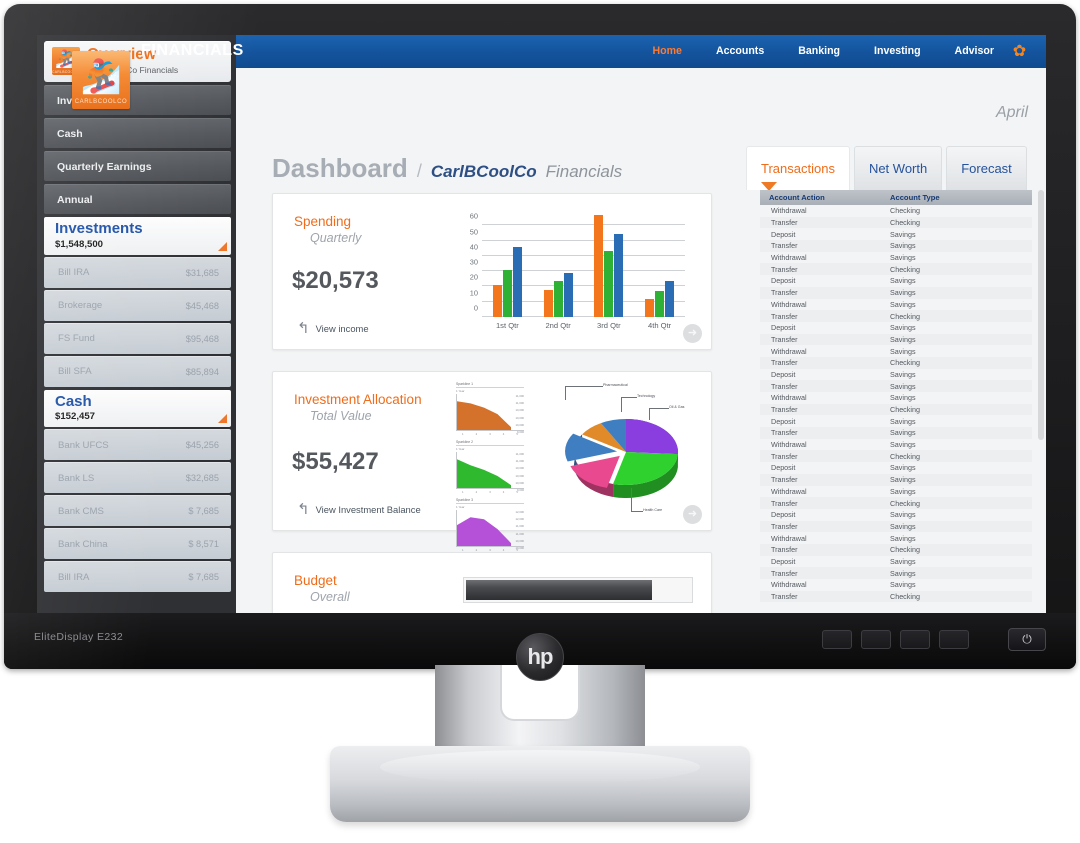 The image size is (1080, 843). What do you see at coordinates (646, 396) in the screenshot?
I see `pie-label-technology: Technology` at bounding box center [646, 396].